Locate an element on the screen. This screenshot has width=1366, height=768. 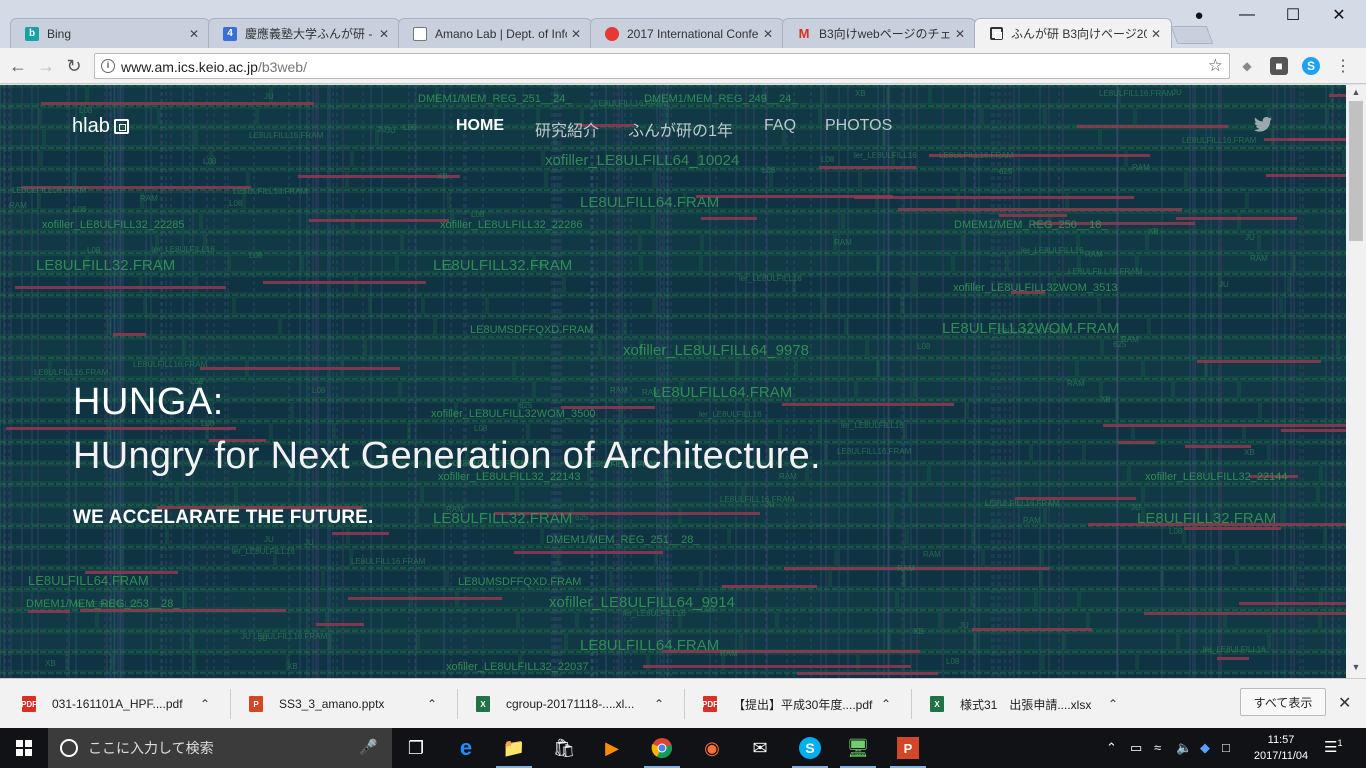
volume-icon: 🔈 is located at coordinates (1184, 748).